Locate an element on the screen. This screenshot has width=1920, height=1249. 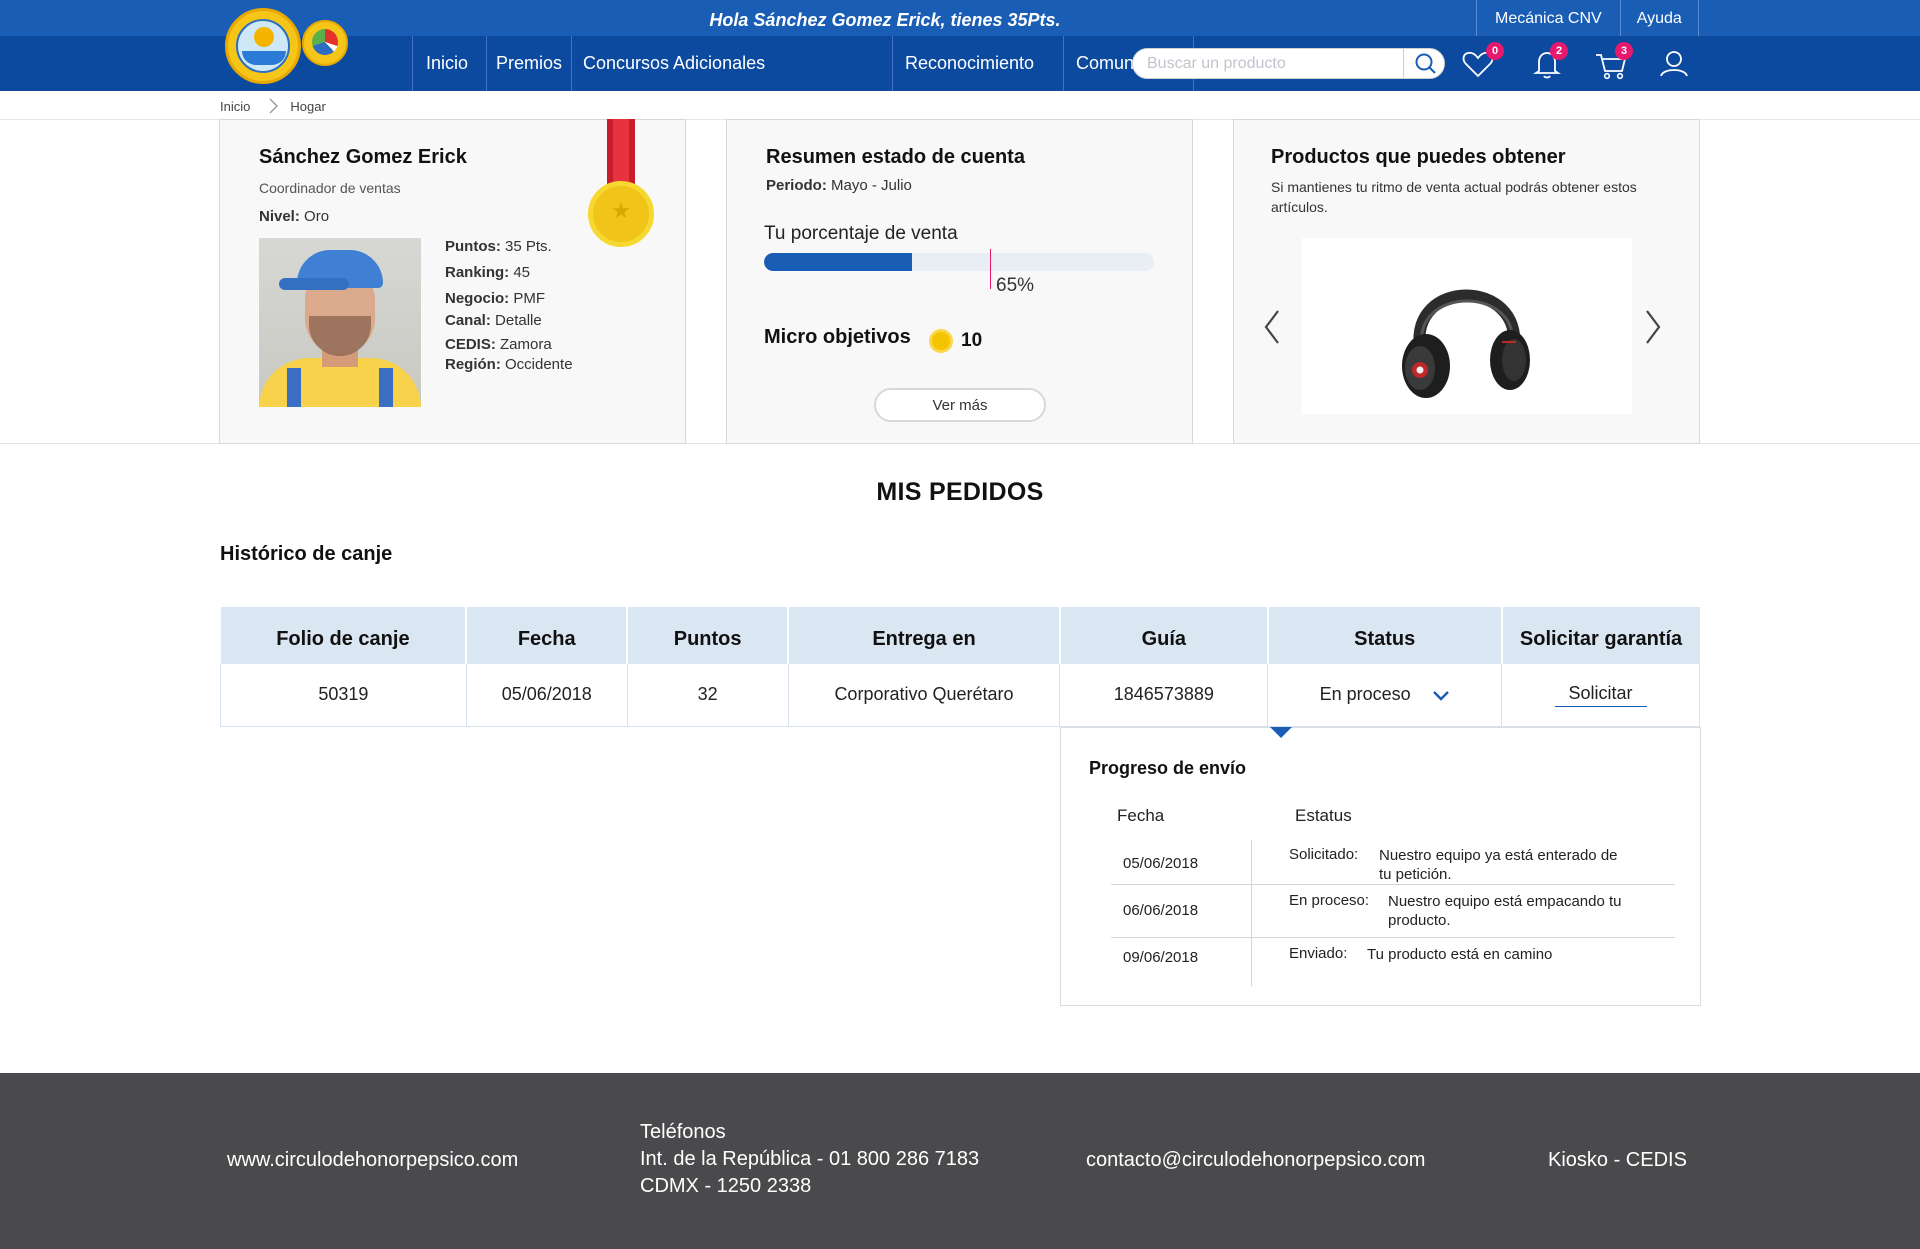
status-dropdown: En proceso is located at coordinates (1385, 695).